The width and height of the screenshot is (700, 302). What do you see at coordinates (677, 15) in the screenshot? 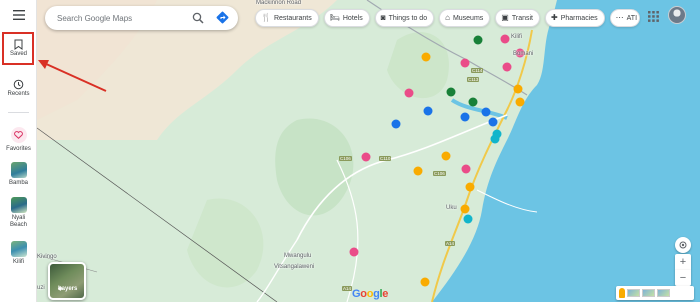
I see `account-avatar` at bounding box center [677, 15].